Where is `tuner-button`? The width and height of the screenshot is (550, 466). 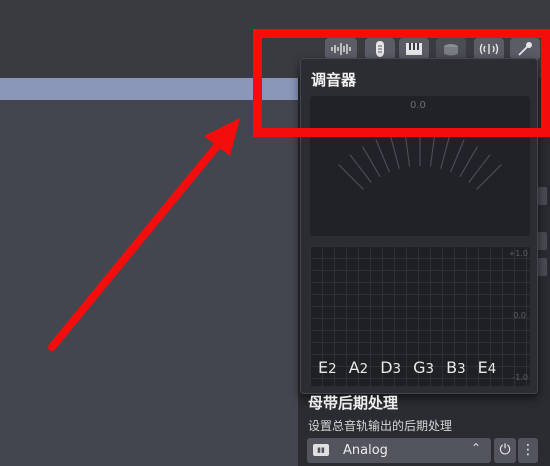
tuner-button is located at coordinates (489, 49).